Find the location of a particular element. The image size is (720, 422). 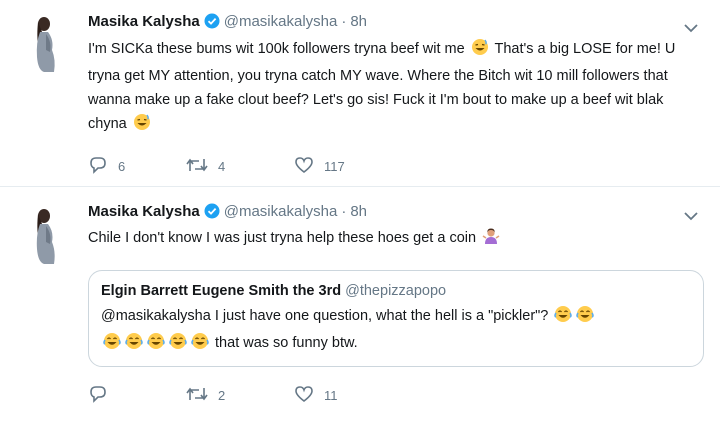

quoted-display-name: Elgin Barrett Eugene Smith the 3rd is located at coordinates (221, 291).